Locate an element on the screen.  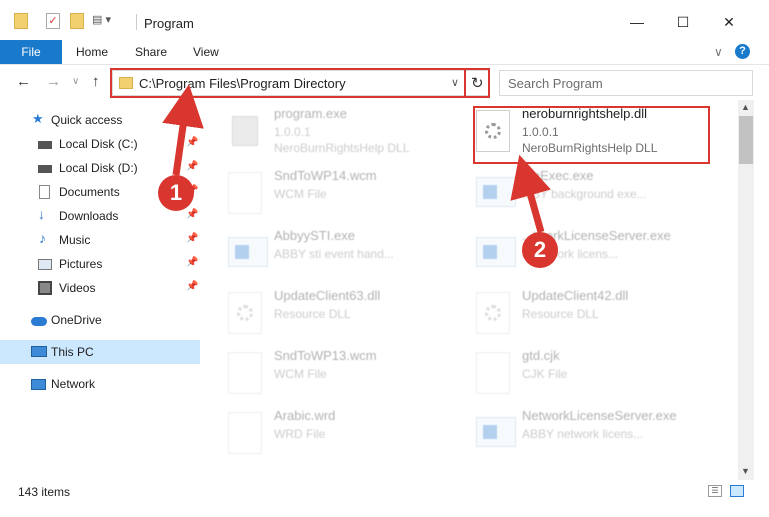
forward-button: → is located at coordinates (53, 81).